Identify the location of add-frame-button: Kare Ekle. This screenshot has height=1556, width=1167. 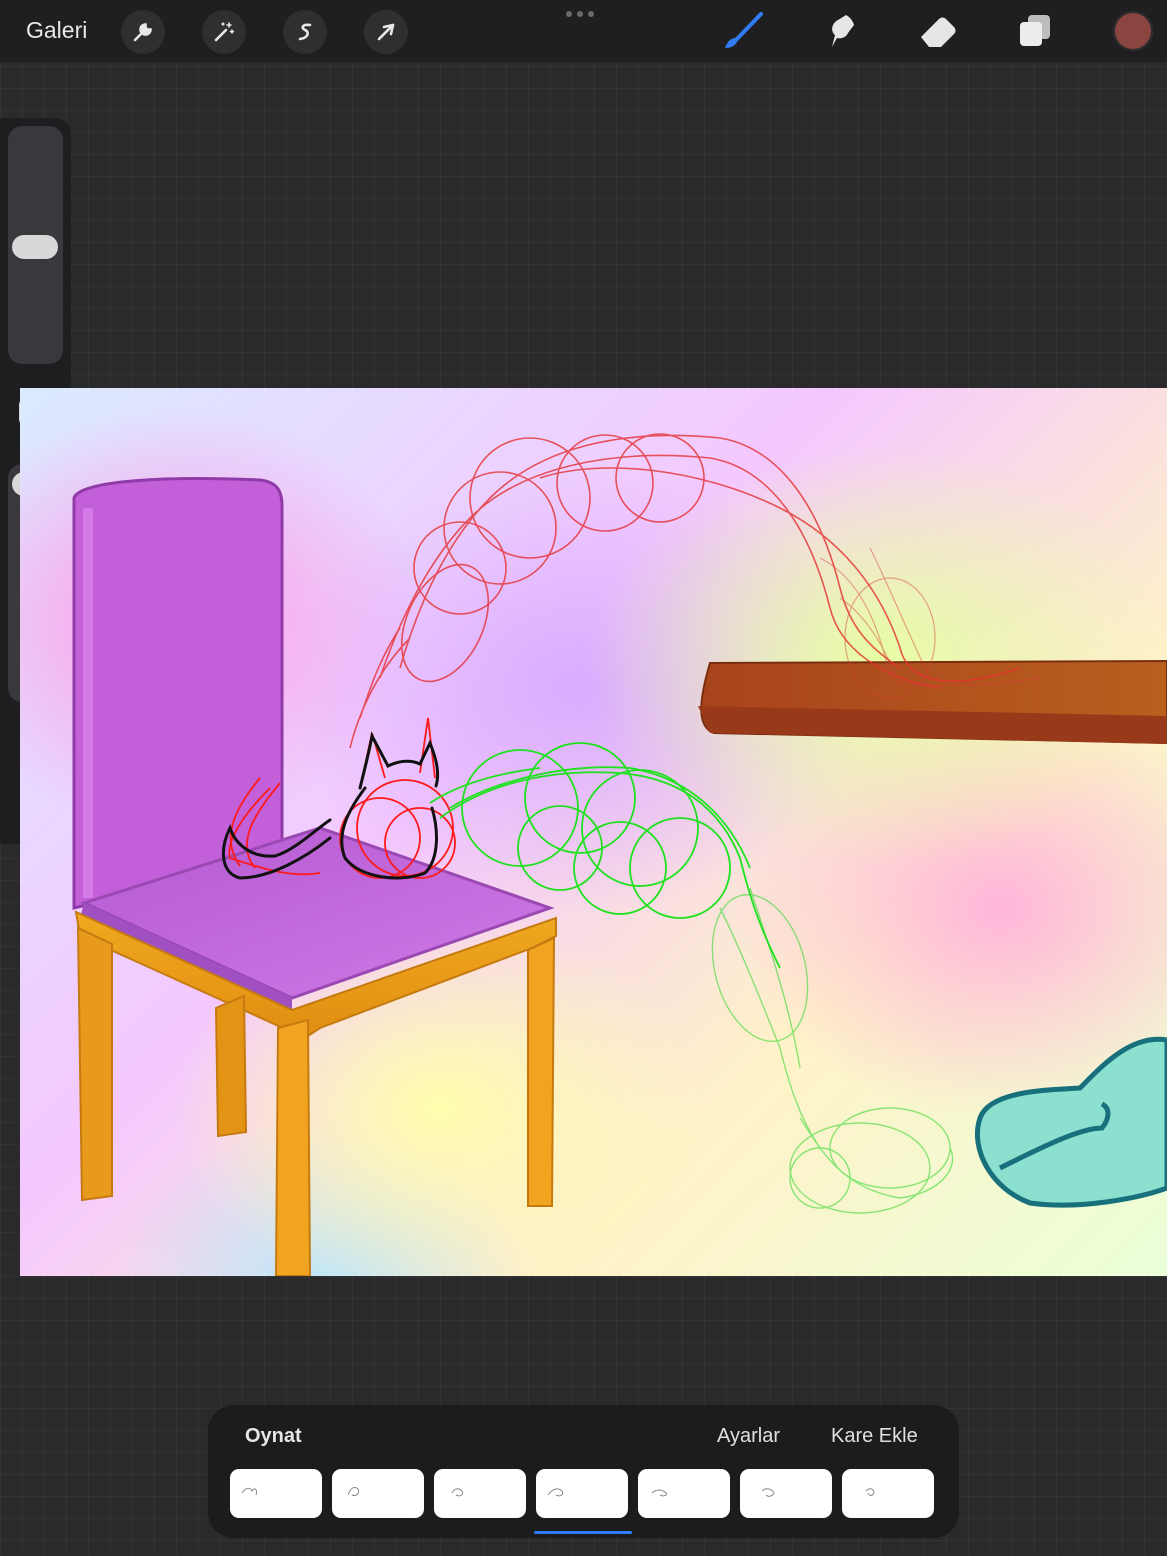
(874, 1436).